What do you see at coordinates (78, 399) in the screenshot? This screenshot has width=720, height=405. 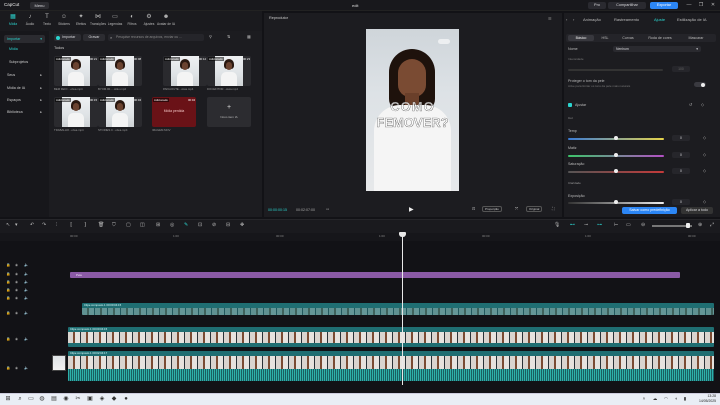 I see `capcut-icon: ✂` at bounding box center [78, 399].